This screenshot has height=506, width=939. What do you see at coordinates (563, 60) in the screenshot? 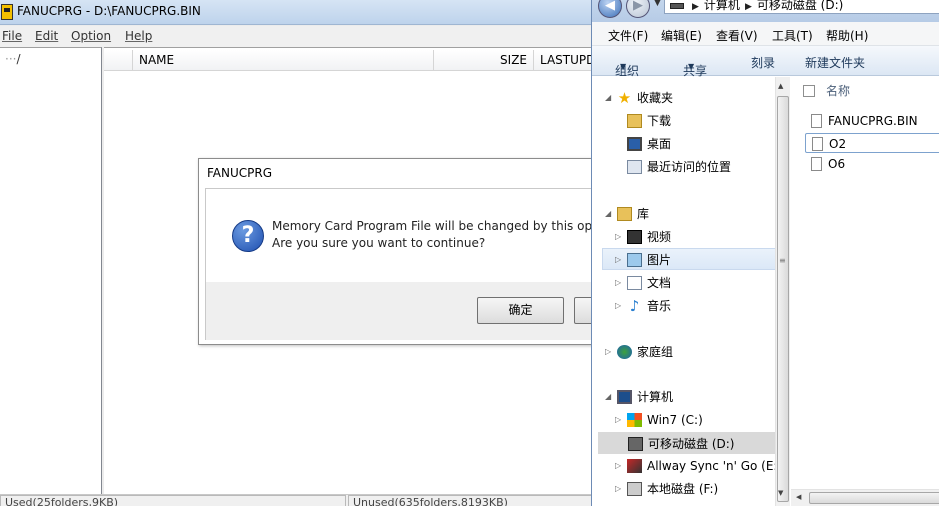
I see `column-header-lastupdate: LASTUPD` at bounding box center [563, 60].